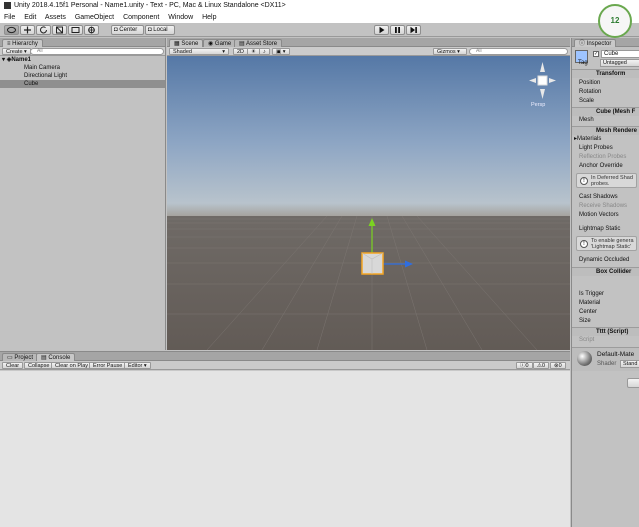 The width and height of the screenshot is (639, 527). Describe the element at coordinates (30, 17) in the screenshot. I see `menu-edit: Edit` at that location.